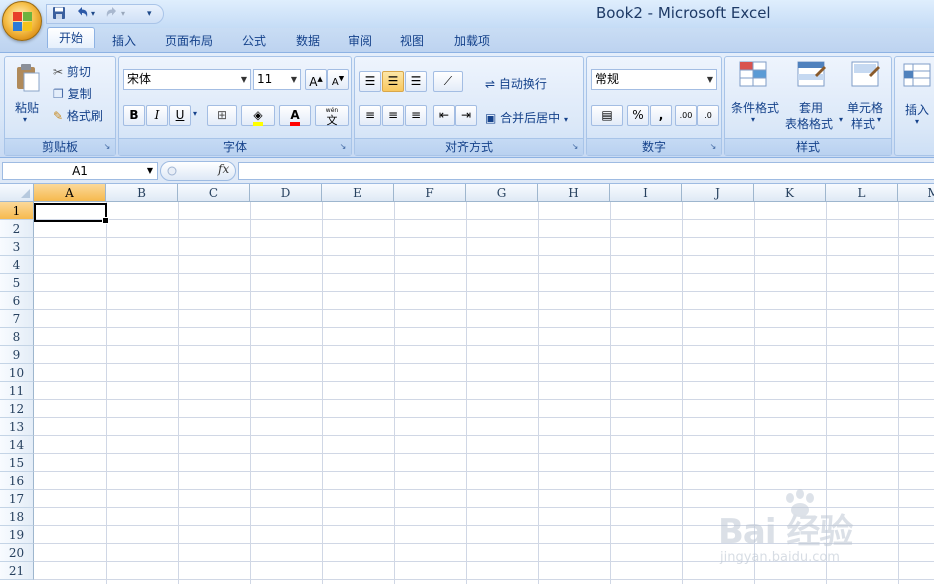 The width and height of the screenshot is (934, 584). What do you see at coordinates (444, 115) in the screenshot?
I see `decrease-indent-button: ⇤` at bounding box center [444, 115].